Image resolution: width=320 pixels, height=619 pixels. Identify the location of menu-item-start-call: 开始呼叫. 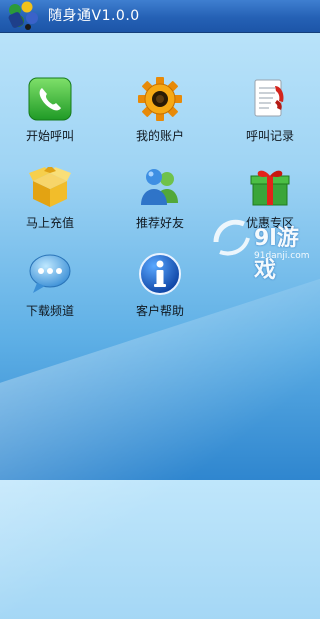
(50, 112).